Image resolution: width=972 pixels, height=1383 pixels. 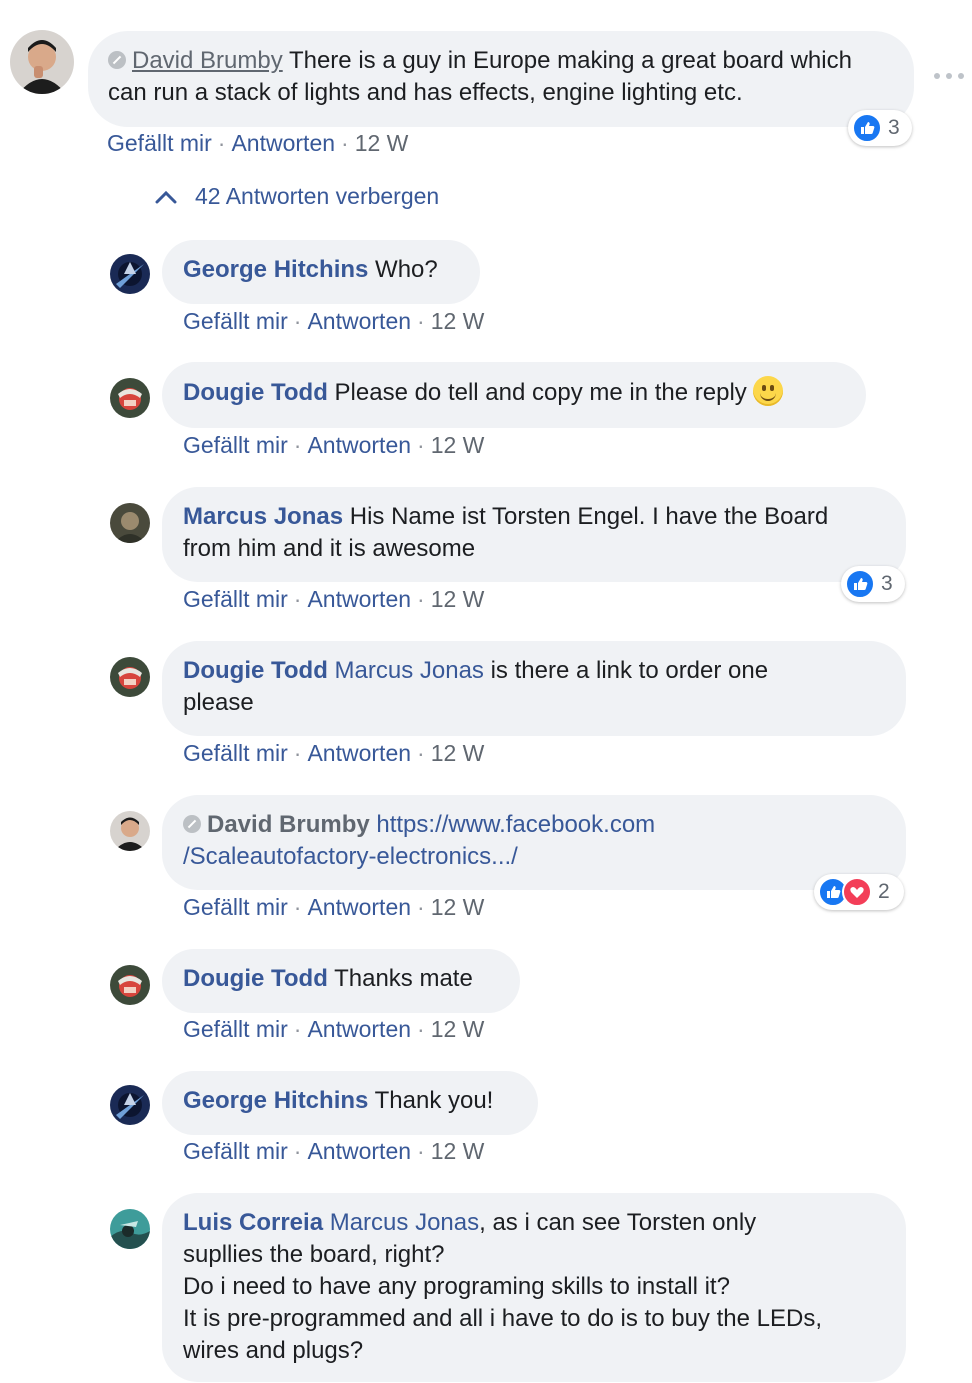 I want to click on hide-replies-toggle: 42 Antworten verbergen, so click(x=297, y=196).